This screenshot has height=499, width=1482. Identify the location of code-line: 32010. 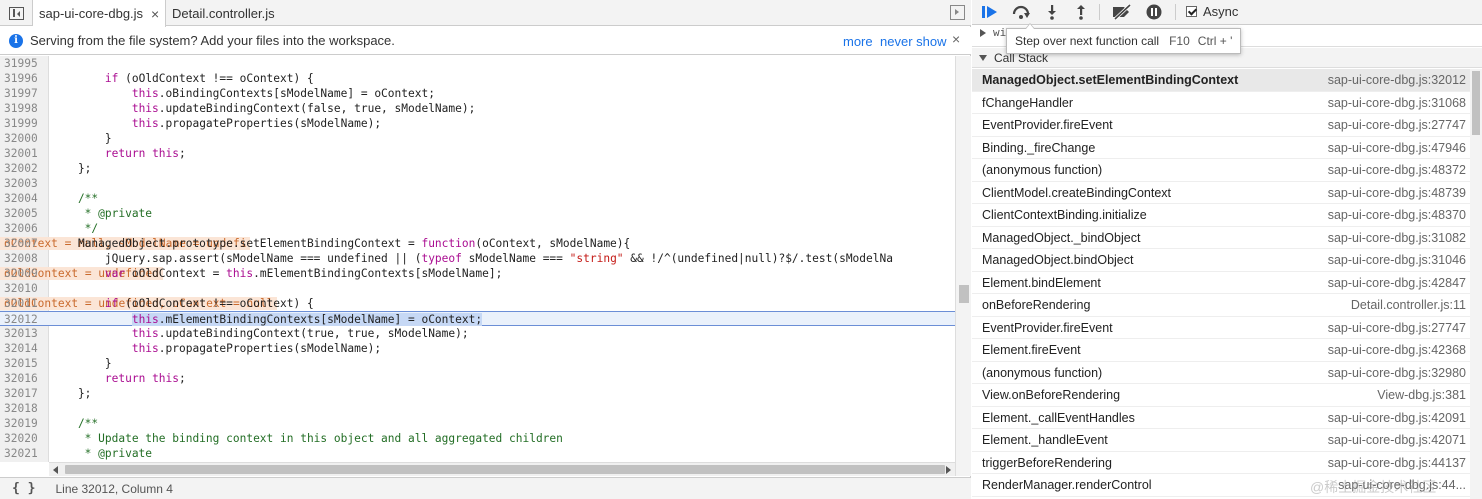
(477, 288).